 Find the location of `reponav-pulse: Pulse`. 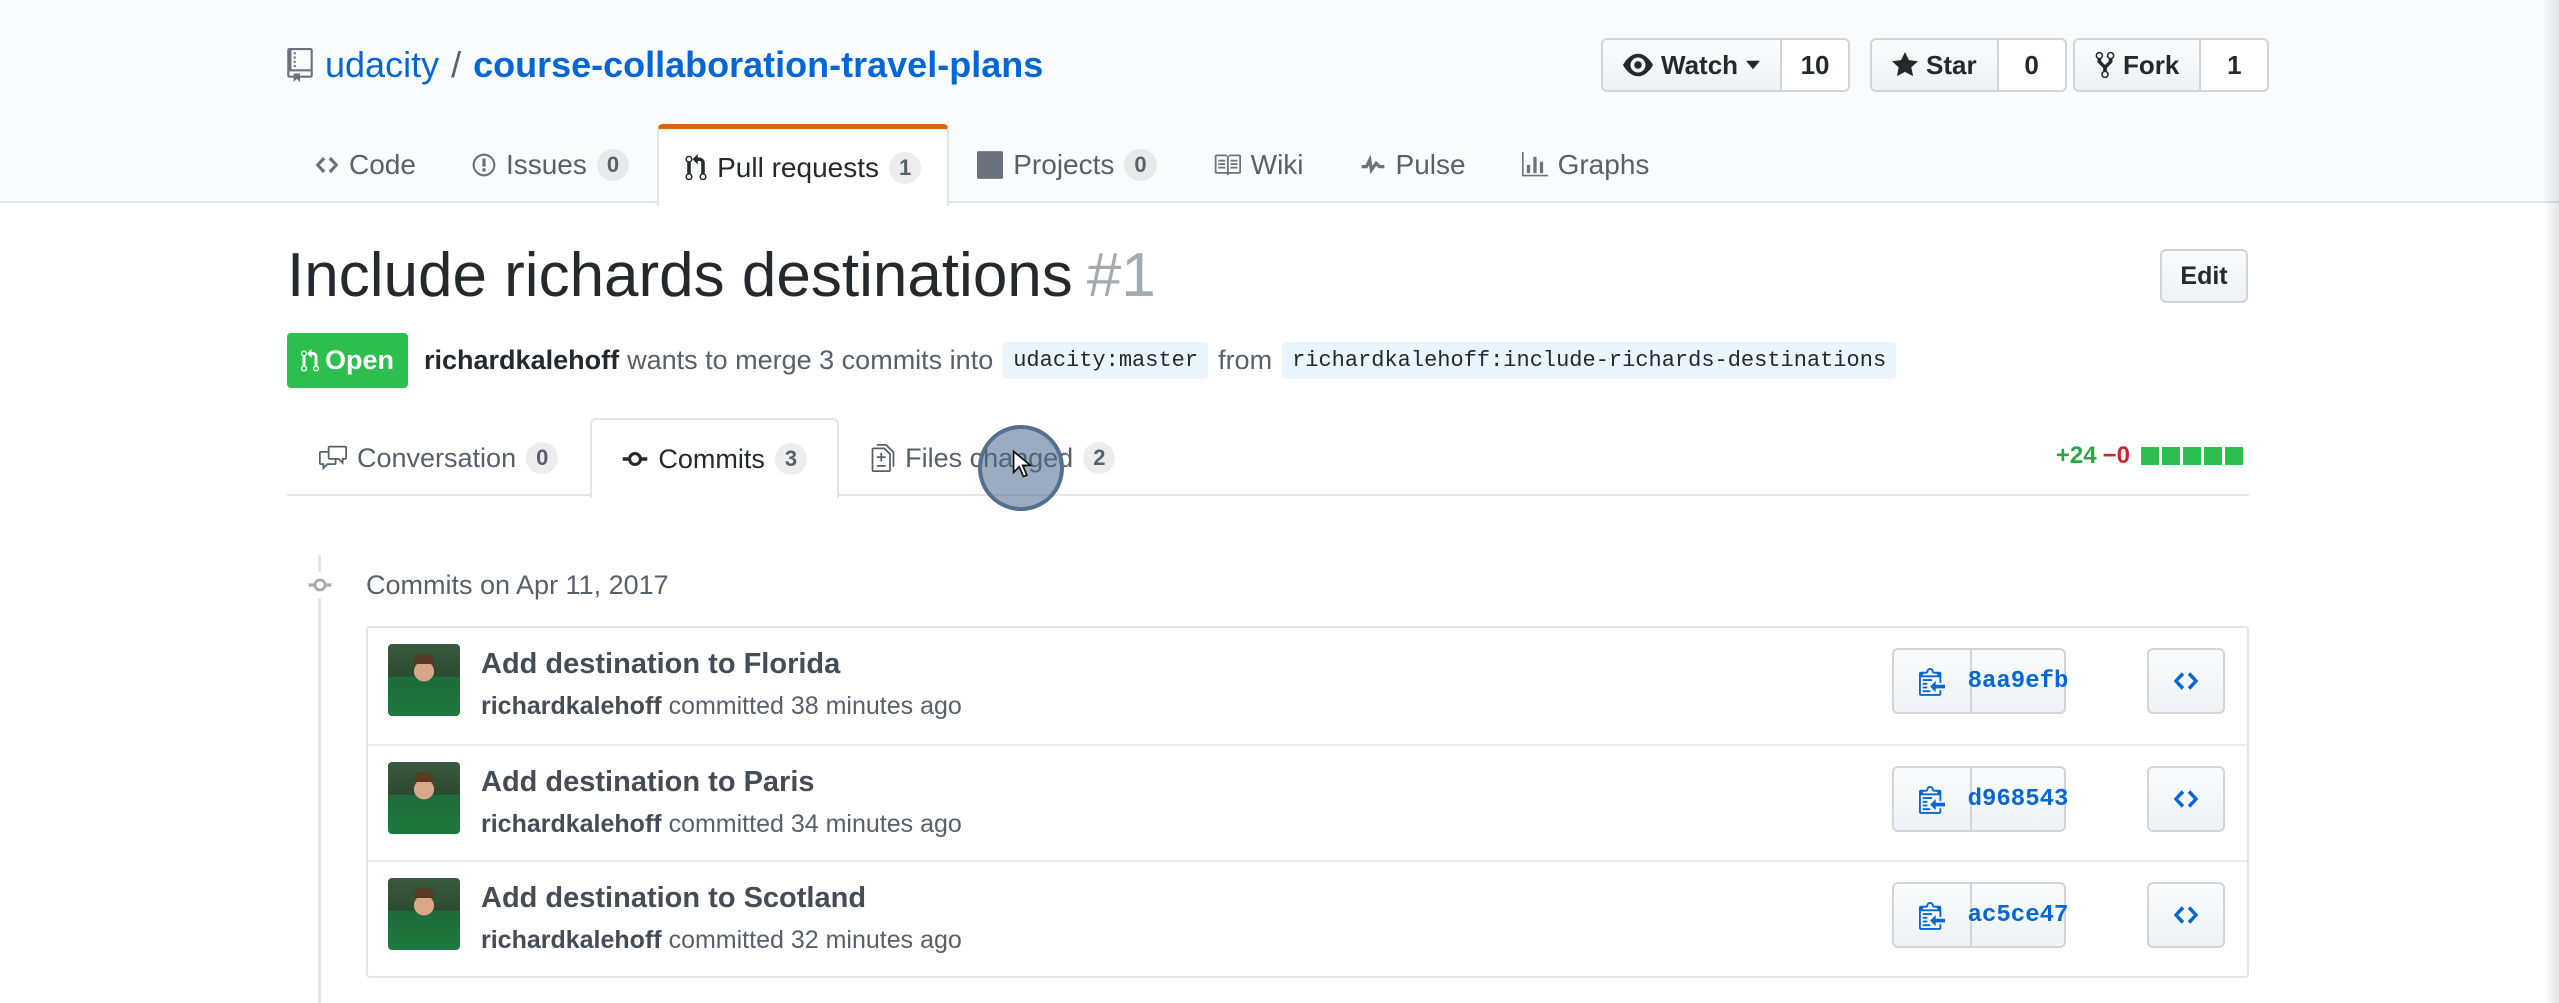

reponav-pulse: Pulse is located at coordinates (1413, 164).